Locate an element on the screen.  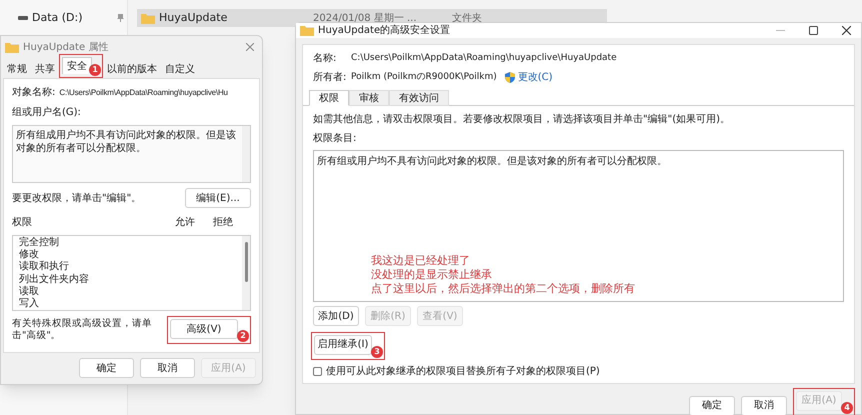
window-title: HuyaUpdate 属性 is located at coordinates (65, 47).